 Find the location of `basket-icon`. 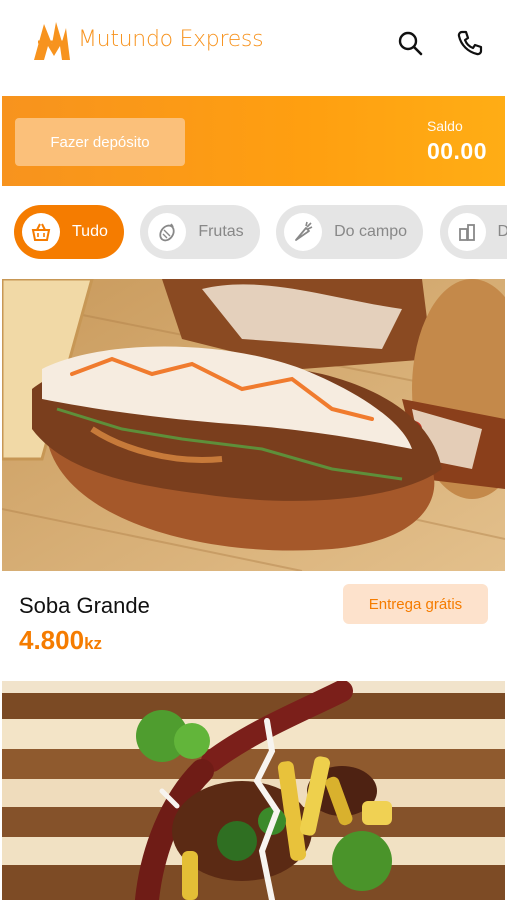

basket-icon is located at coordinates (41, 232).